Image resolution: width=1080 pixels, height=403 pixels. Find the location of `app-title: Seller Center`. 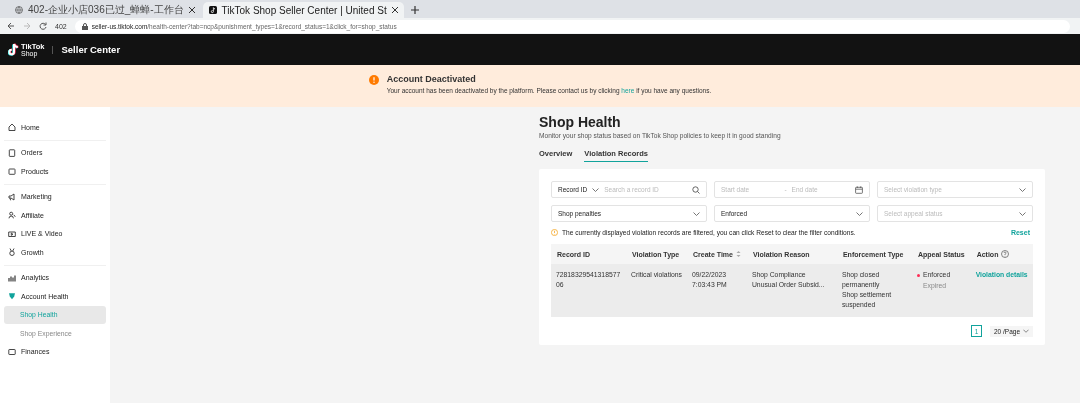

app-title: Seller Center is located at coordinates (91, 49).